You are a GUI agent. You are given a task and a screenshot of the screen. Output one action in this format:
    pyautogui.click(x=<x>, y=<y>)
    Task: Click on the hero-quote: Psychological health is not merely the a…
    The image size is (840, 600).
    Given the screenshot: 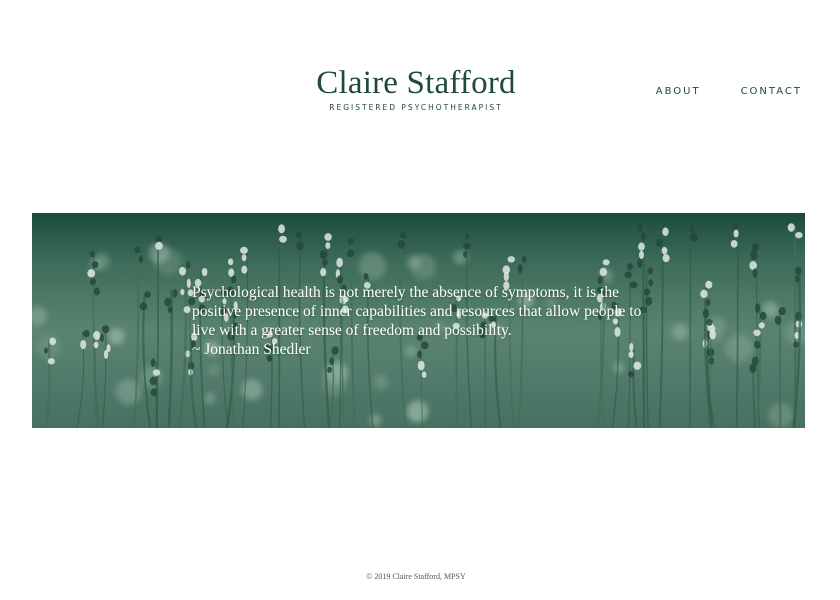 What is the action you would take?
    pyautogui.click(x=427, y=321)
    